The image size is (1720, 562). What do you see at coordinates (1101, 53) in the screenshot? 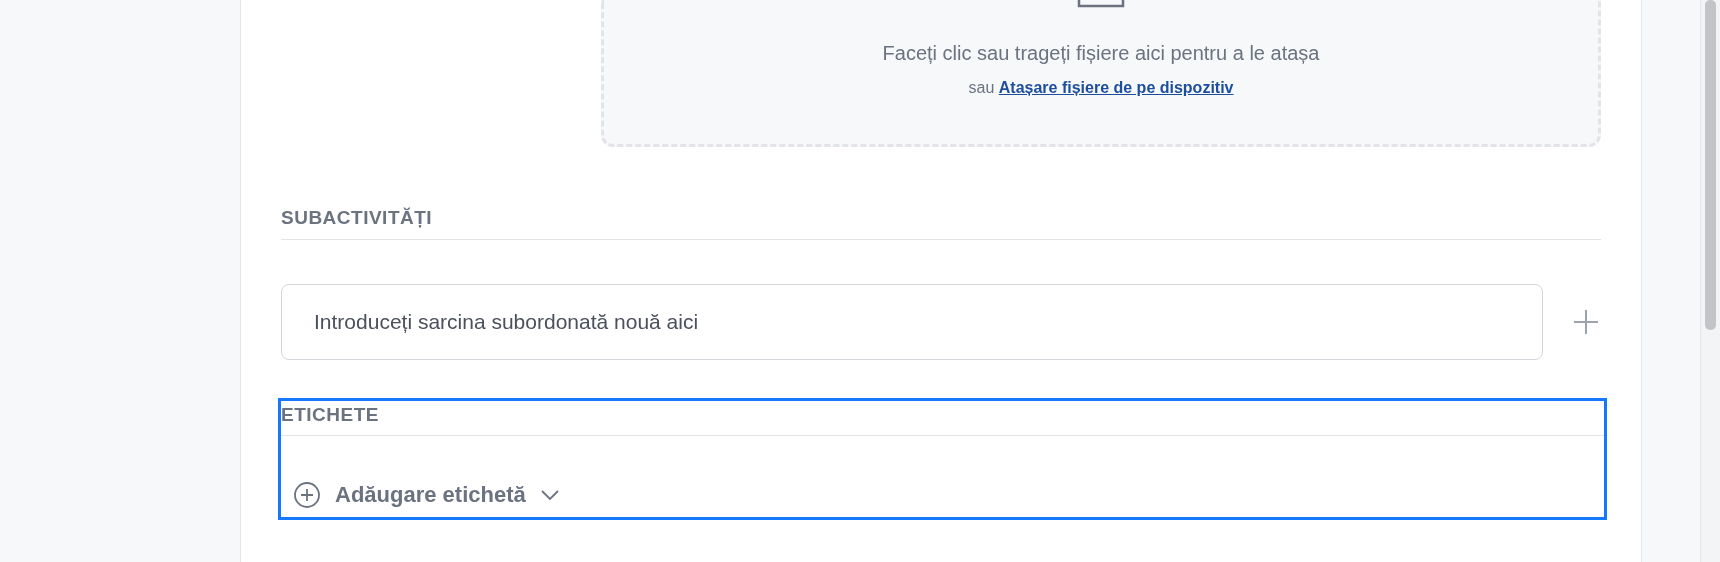
I see `dropzone-instruction: Faceți clic sau trageți fișiere aici pentru a le atașa` at bounding box center [1101, 53].